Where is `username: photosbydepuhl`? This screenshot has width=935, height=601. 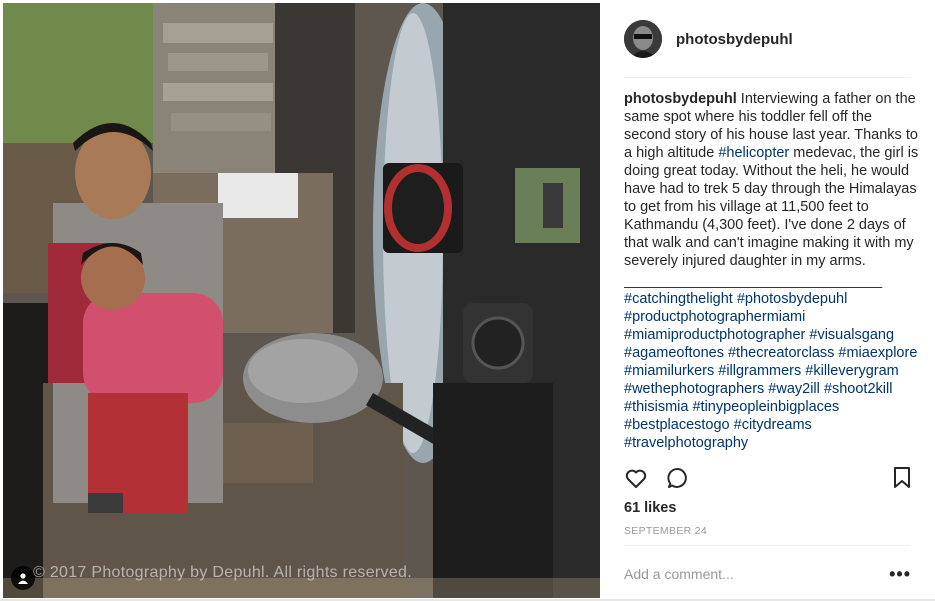 username: photosbydepuhl is located at coordinates (734, 39).